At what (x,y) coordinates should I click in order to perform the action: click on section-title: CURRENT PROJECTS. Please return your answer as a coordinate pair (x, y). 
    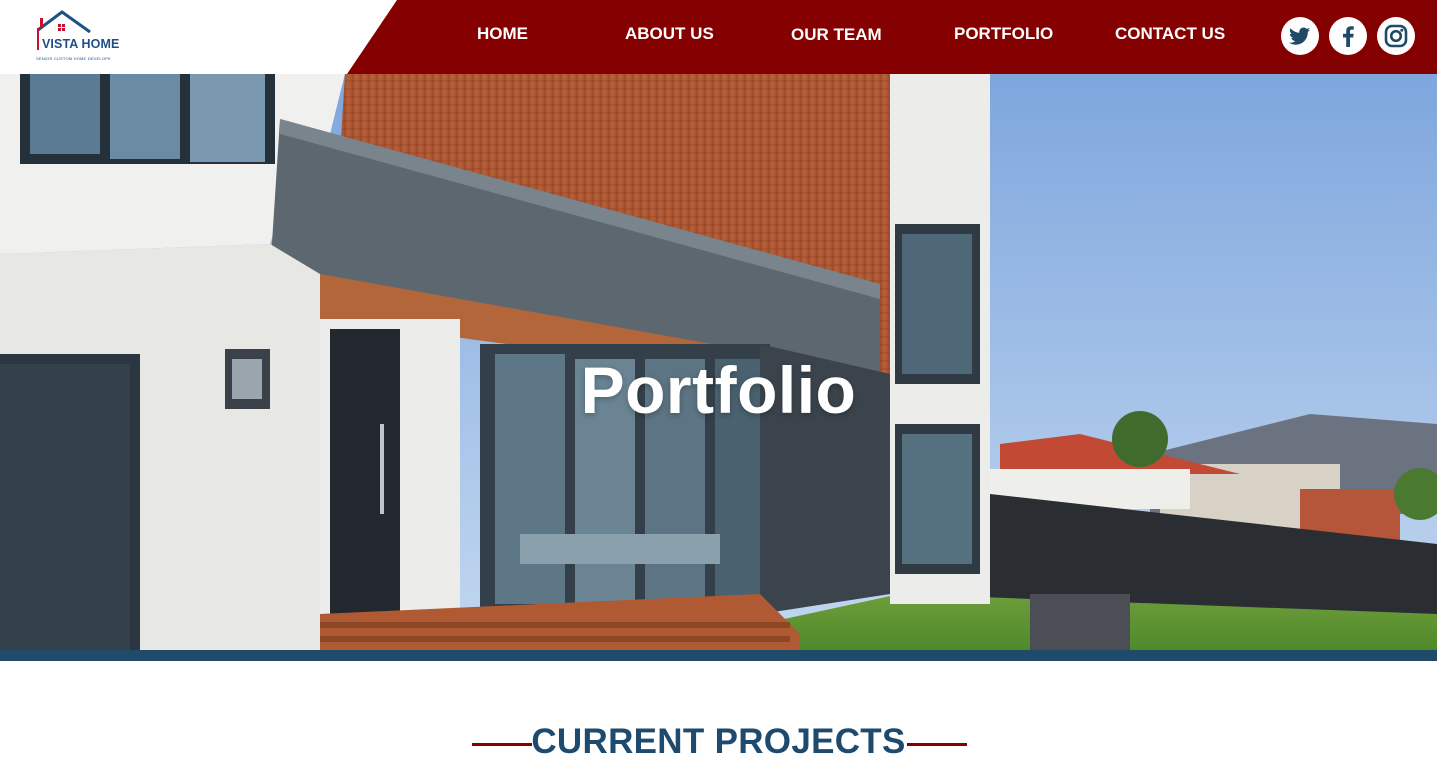
    Looking at the image, I should click on (718, 741).